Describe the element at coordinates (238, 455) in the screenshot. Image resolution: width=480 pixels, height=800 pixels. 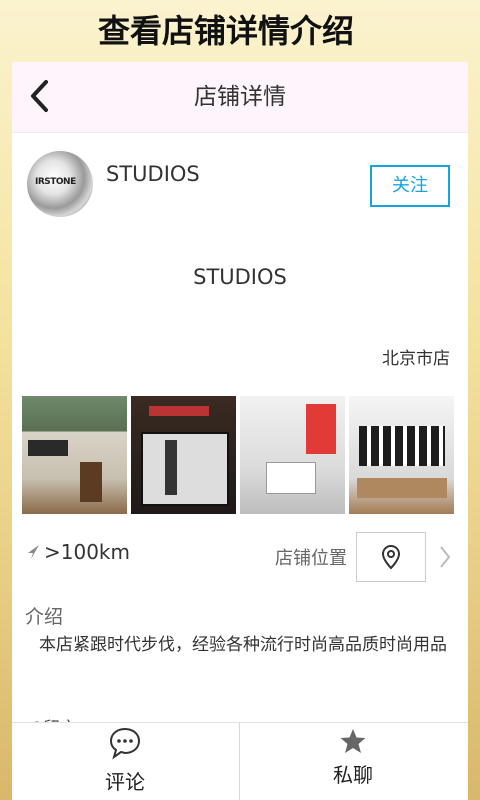
I see `shop-photo-strip` at that location.